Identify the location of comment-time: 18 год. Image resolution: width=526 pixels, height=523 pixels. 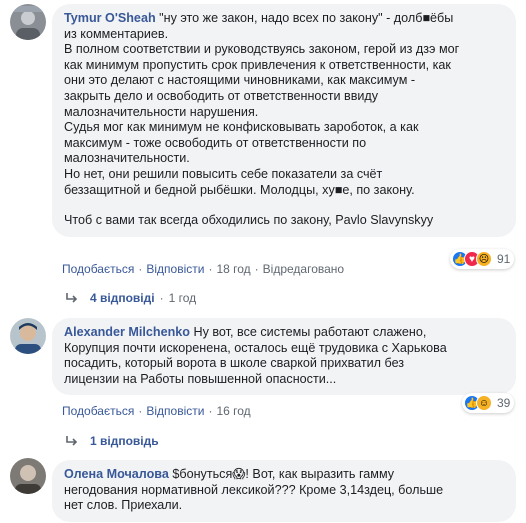
(233, 269).